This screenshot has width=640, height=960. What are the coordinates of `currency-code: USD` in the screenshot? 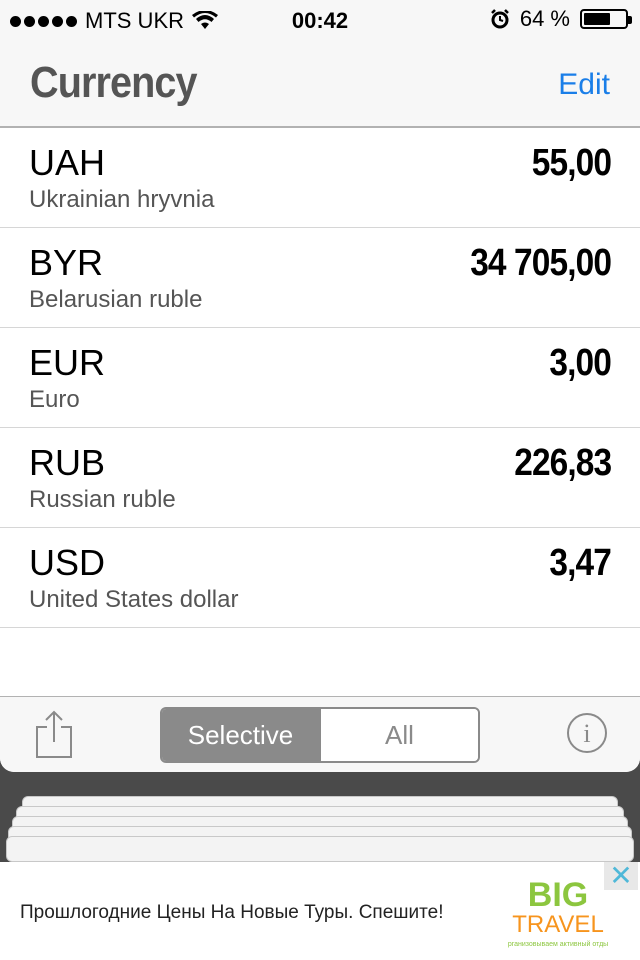 It's located at (67, 562).